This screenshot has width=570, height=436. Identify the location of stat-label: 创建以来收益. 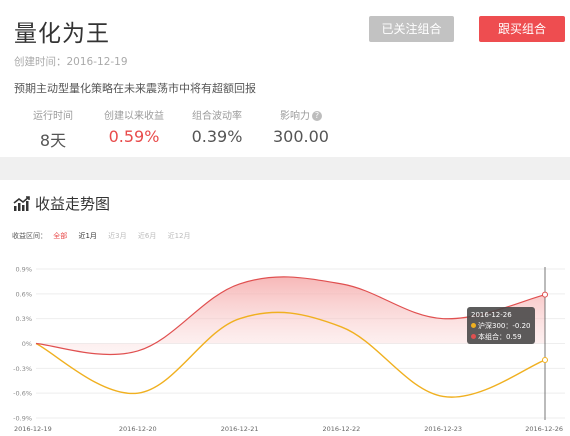
(134, 116).